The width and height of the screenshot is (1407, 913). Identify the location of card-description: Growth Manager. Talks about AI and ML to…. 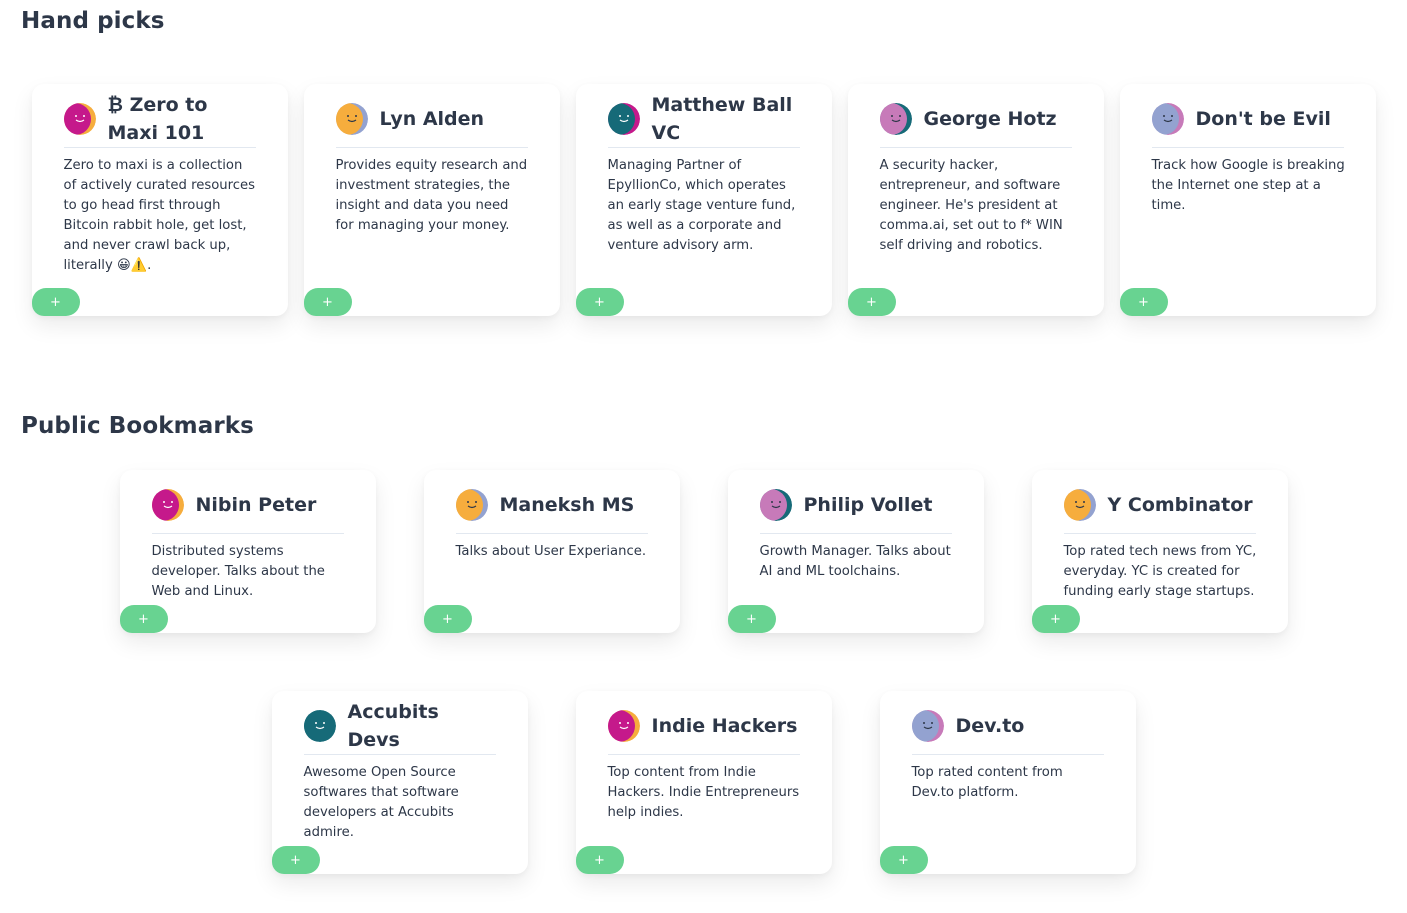
(855, 561).